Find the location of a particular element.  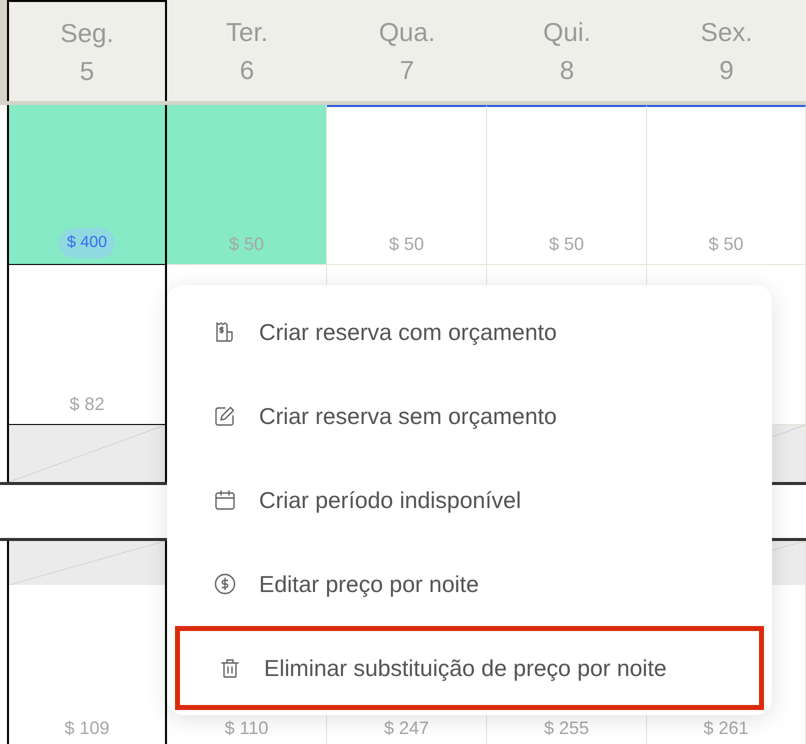

day-cell: $ 109 is located at coordinates (87, 664).